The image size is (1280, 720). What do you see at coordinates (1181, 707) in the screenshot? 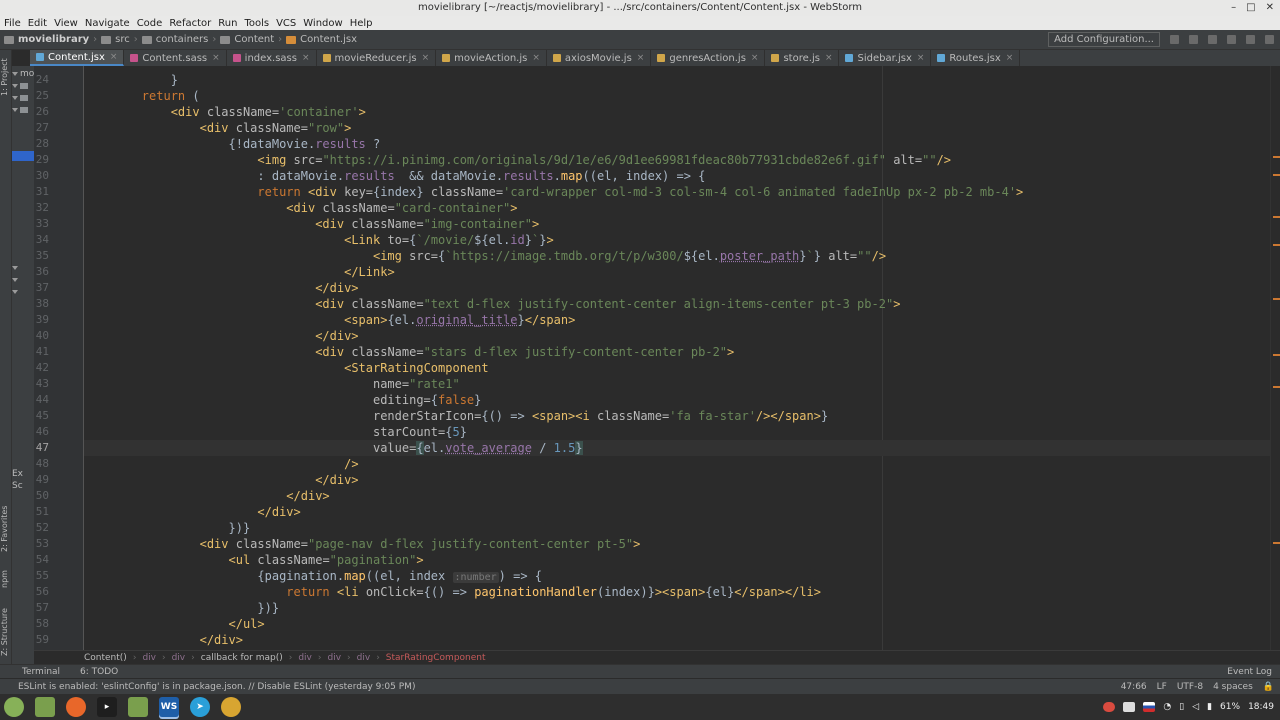
I see `clipboard-icon: ▯` at bounding box center [1181, 707].